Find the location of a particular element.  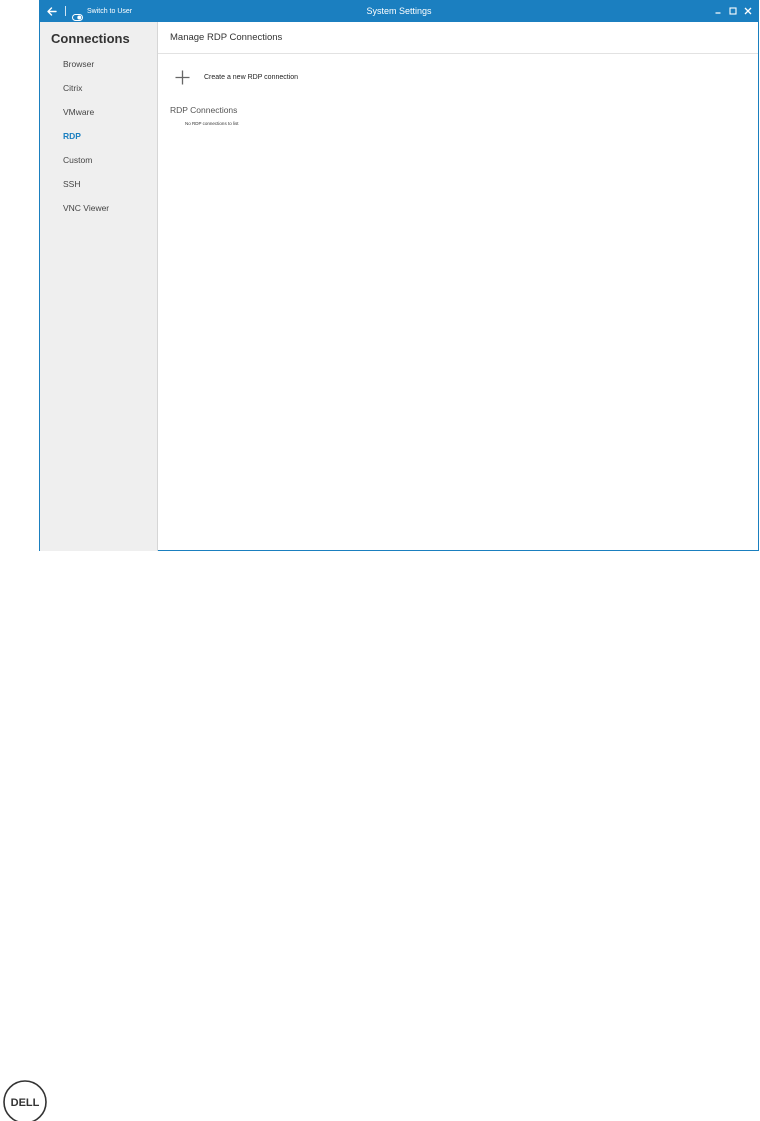

sidebar-item-vnc-viewer: VNC Viewer is located at coordinates (98, 213).